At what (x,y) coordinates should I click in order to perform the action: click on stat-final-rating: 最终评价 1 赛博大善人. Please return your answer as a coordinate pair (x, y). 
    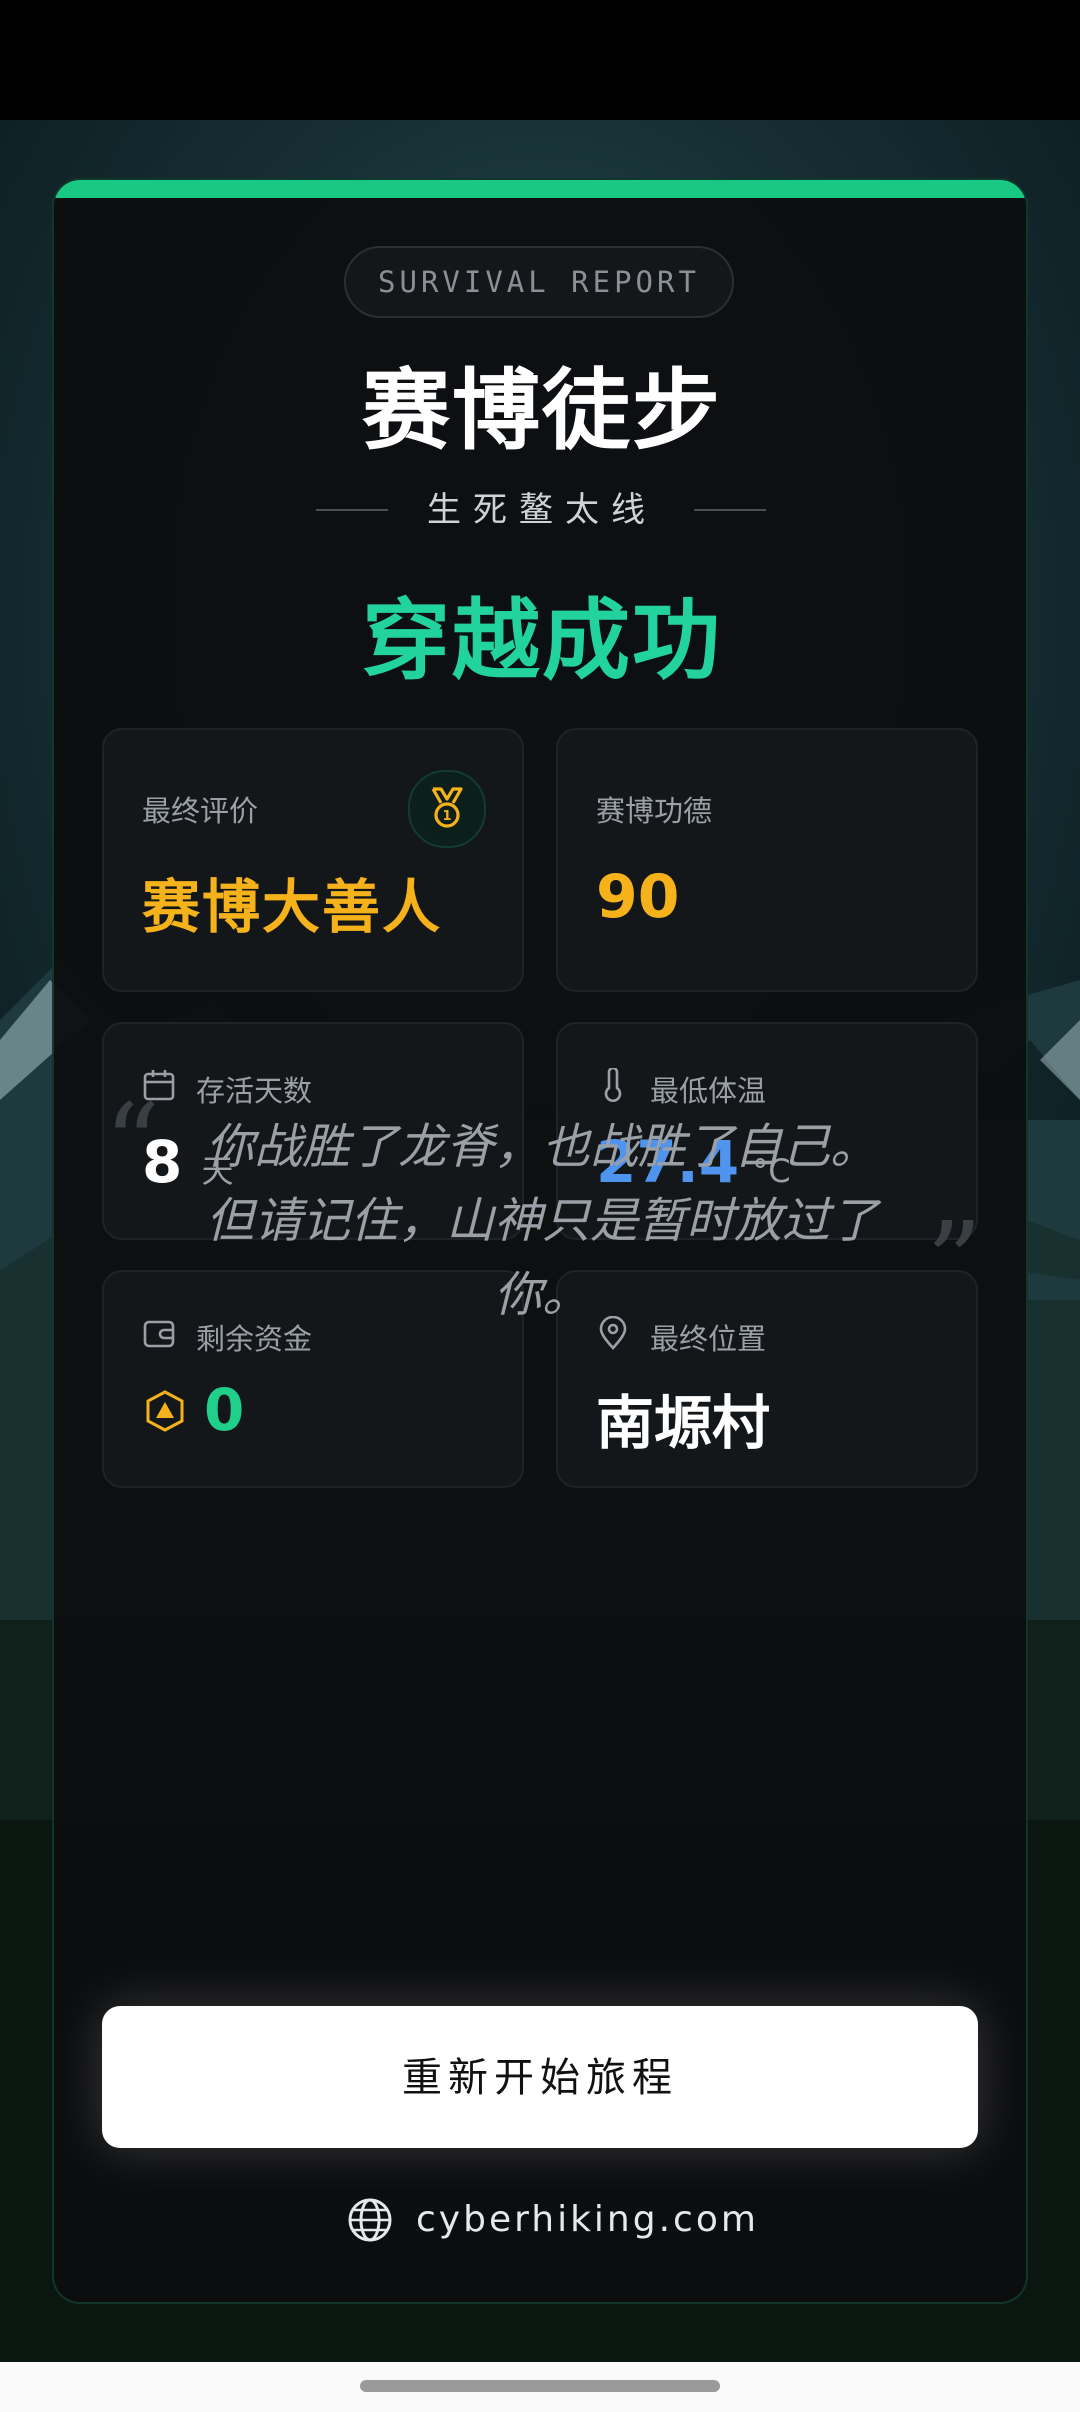
    Looking at the image, I should click on (313, 860).